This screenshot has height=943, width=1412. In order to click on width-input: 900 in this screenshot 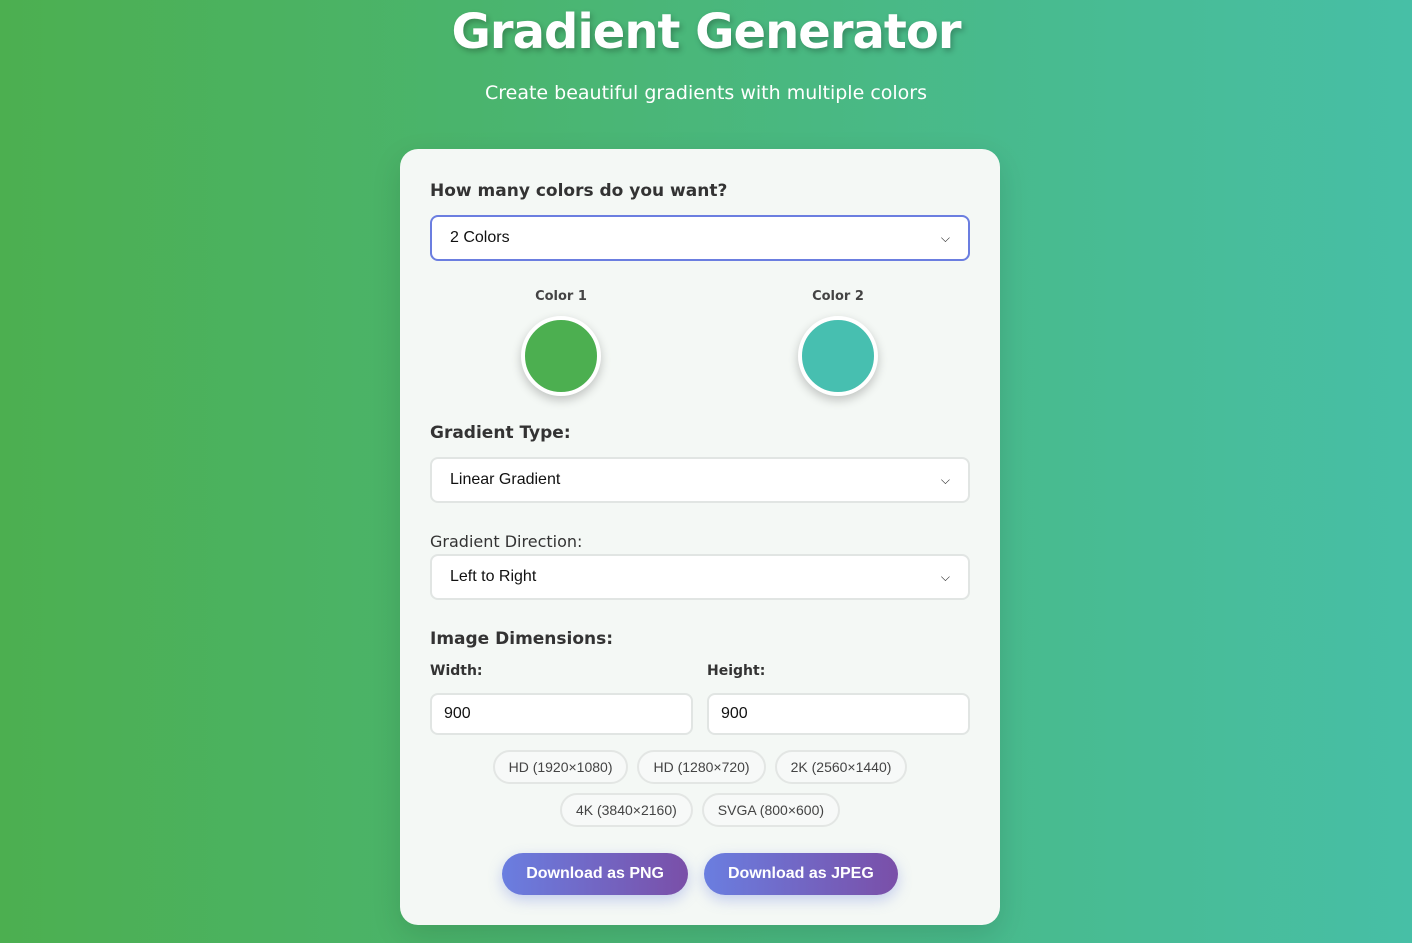, I will do `click(561, 714)`.